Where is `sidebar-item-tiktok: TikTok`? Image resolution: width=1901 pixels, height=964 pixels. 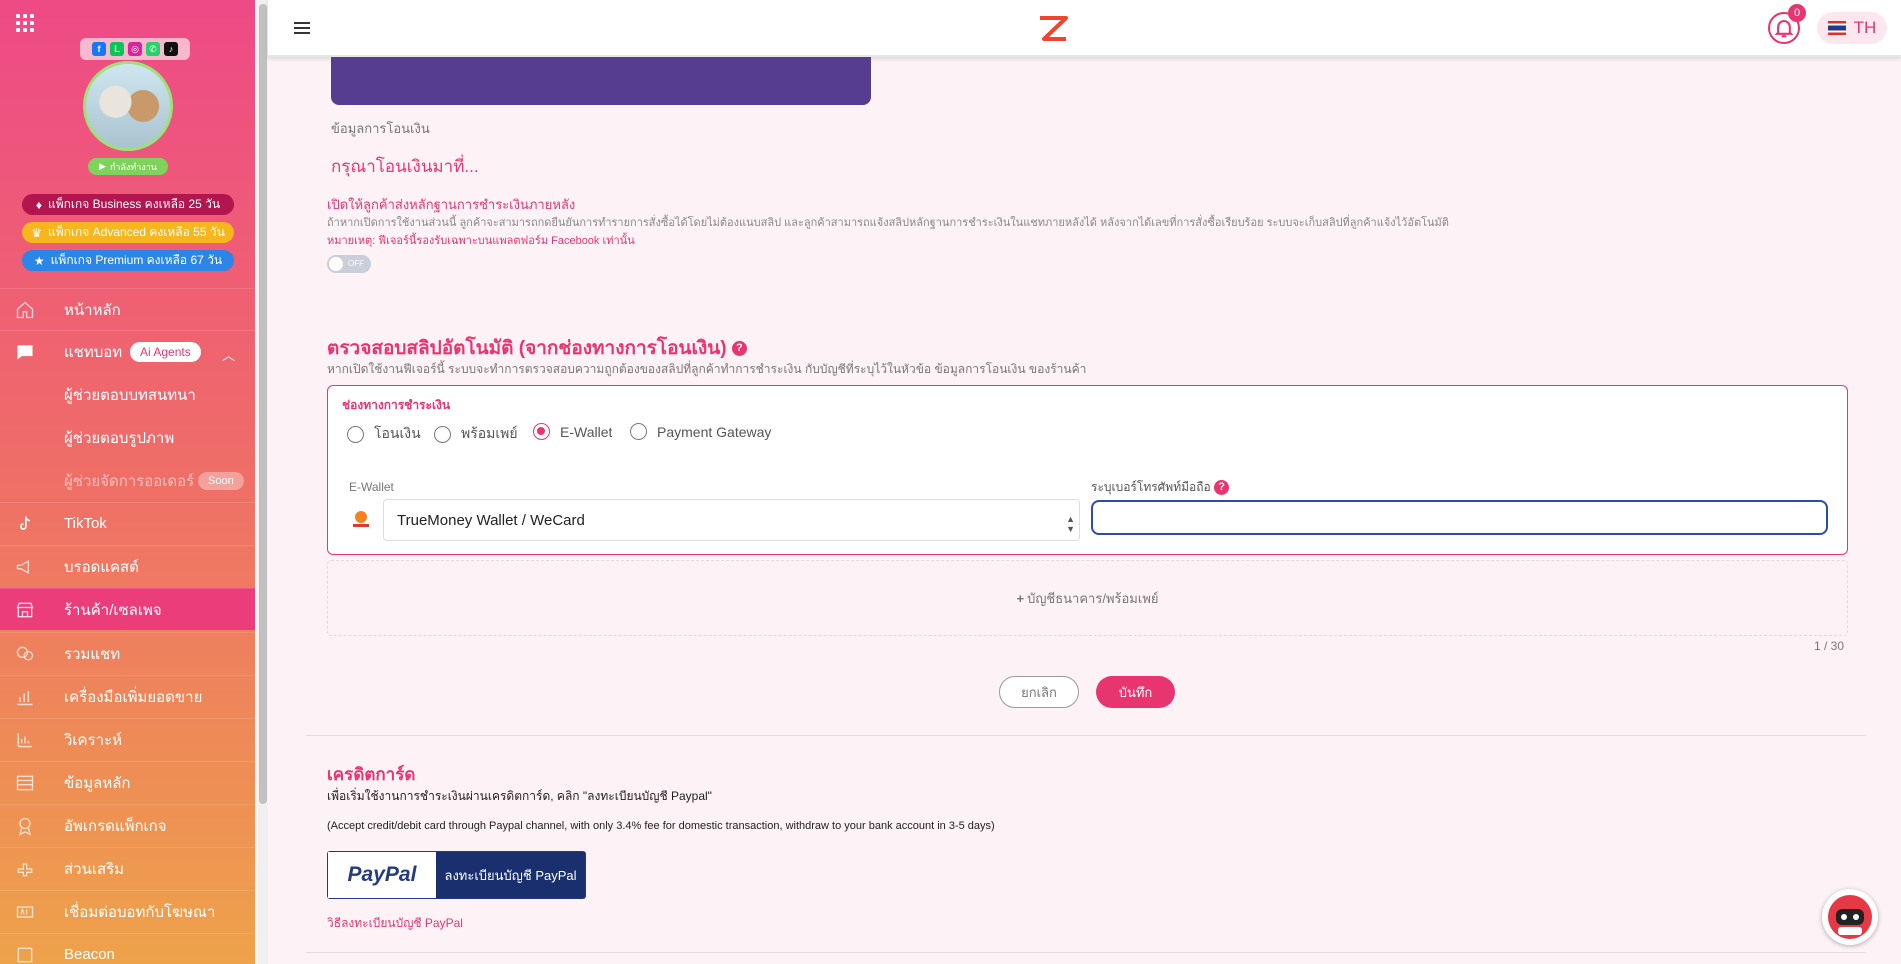 sidebar-item-tiktok: TikTok is located at coordinates (127, 523).